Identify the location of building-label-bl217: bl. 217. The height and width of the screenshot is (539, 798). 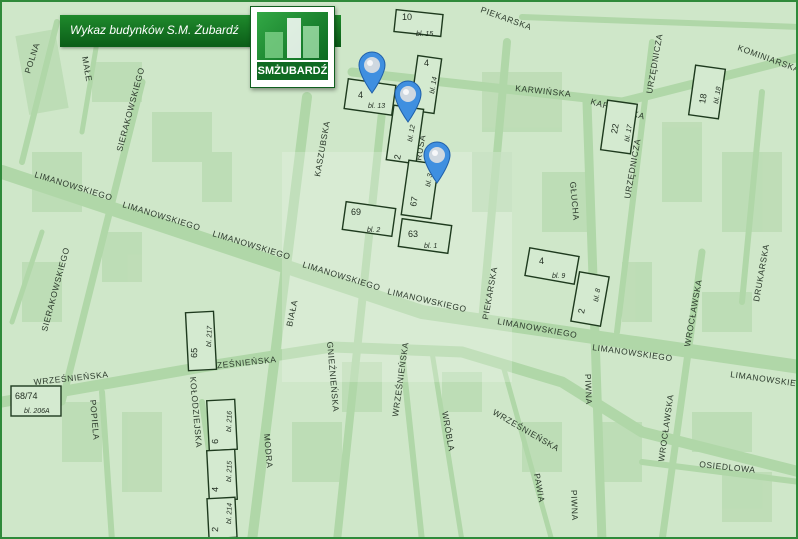
(210, 336).